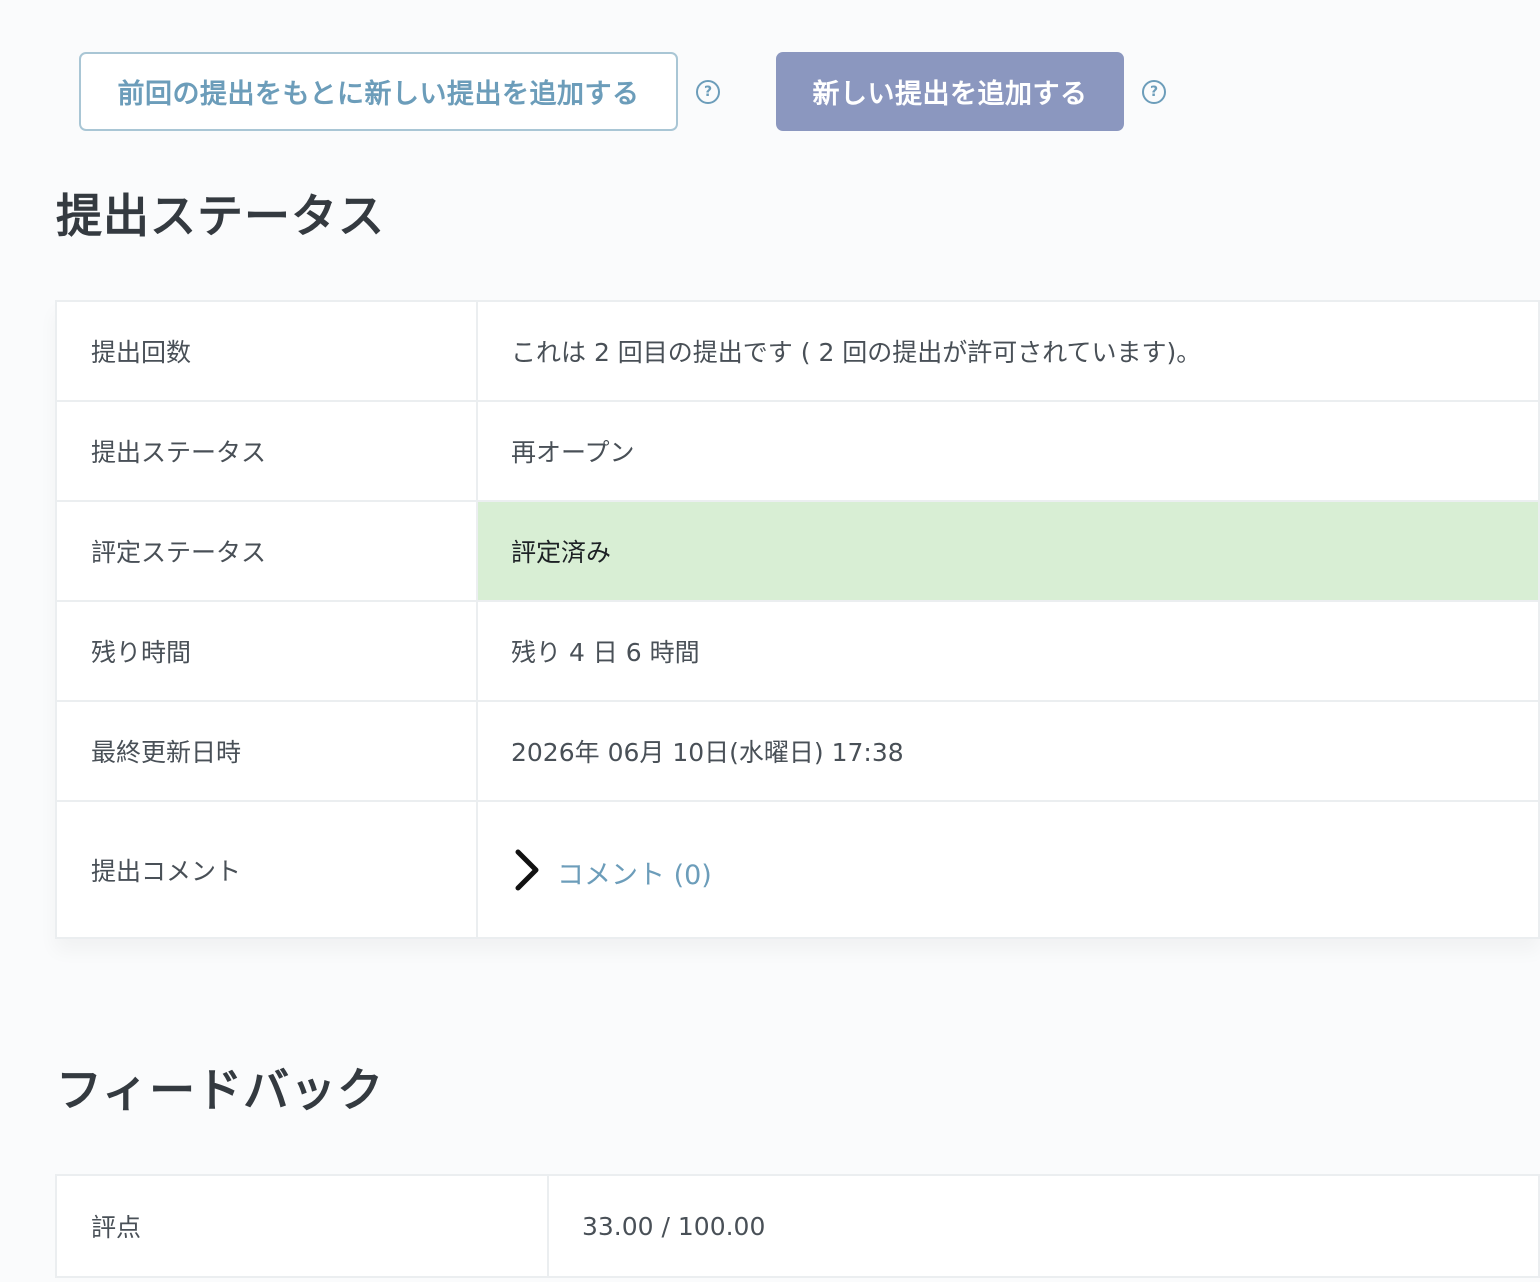 This screenshot has height=1282, width=1540. I want to click on row-value: 残り 4 日 6 時間, so click(1008, 651).